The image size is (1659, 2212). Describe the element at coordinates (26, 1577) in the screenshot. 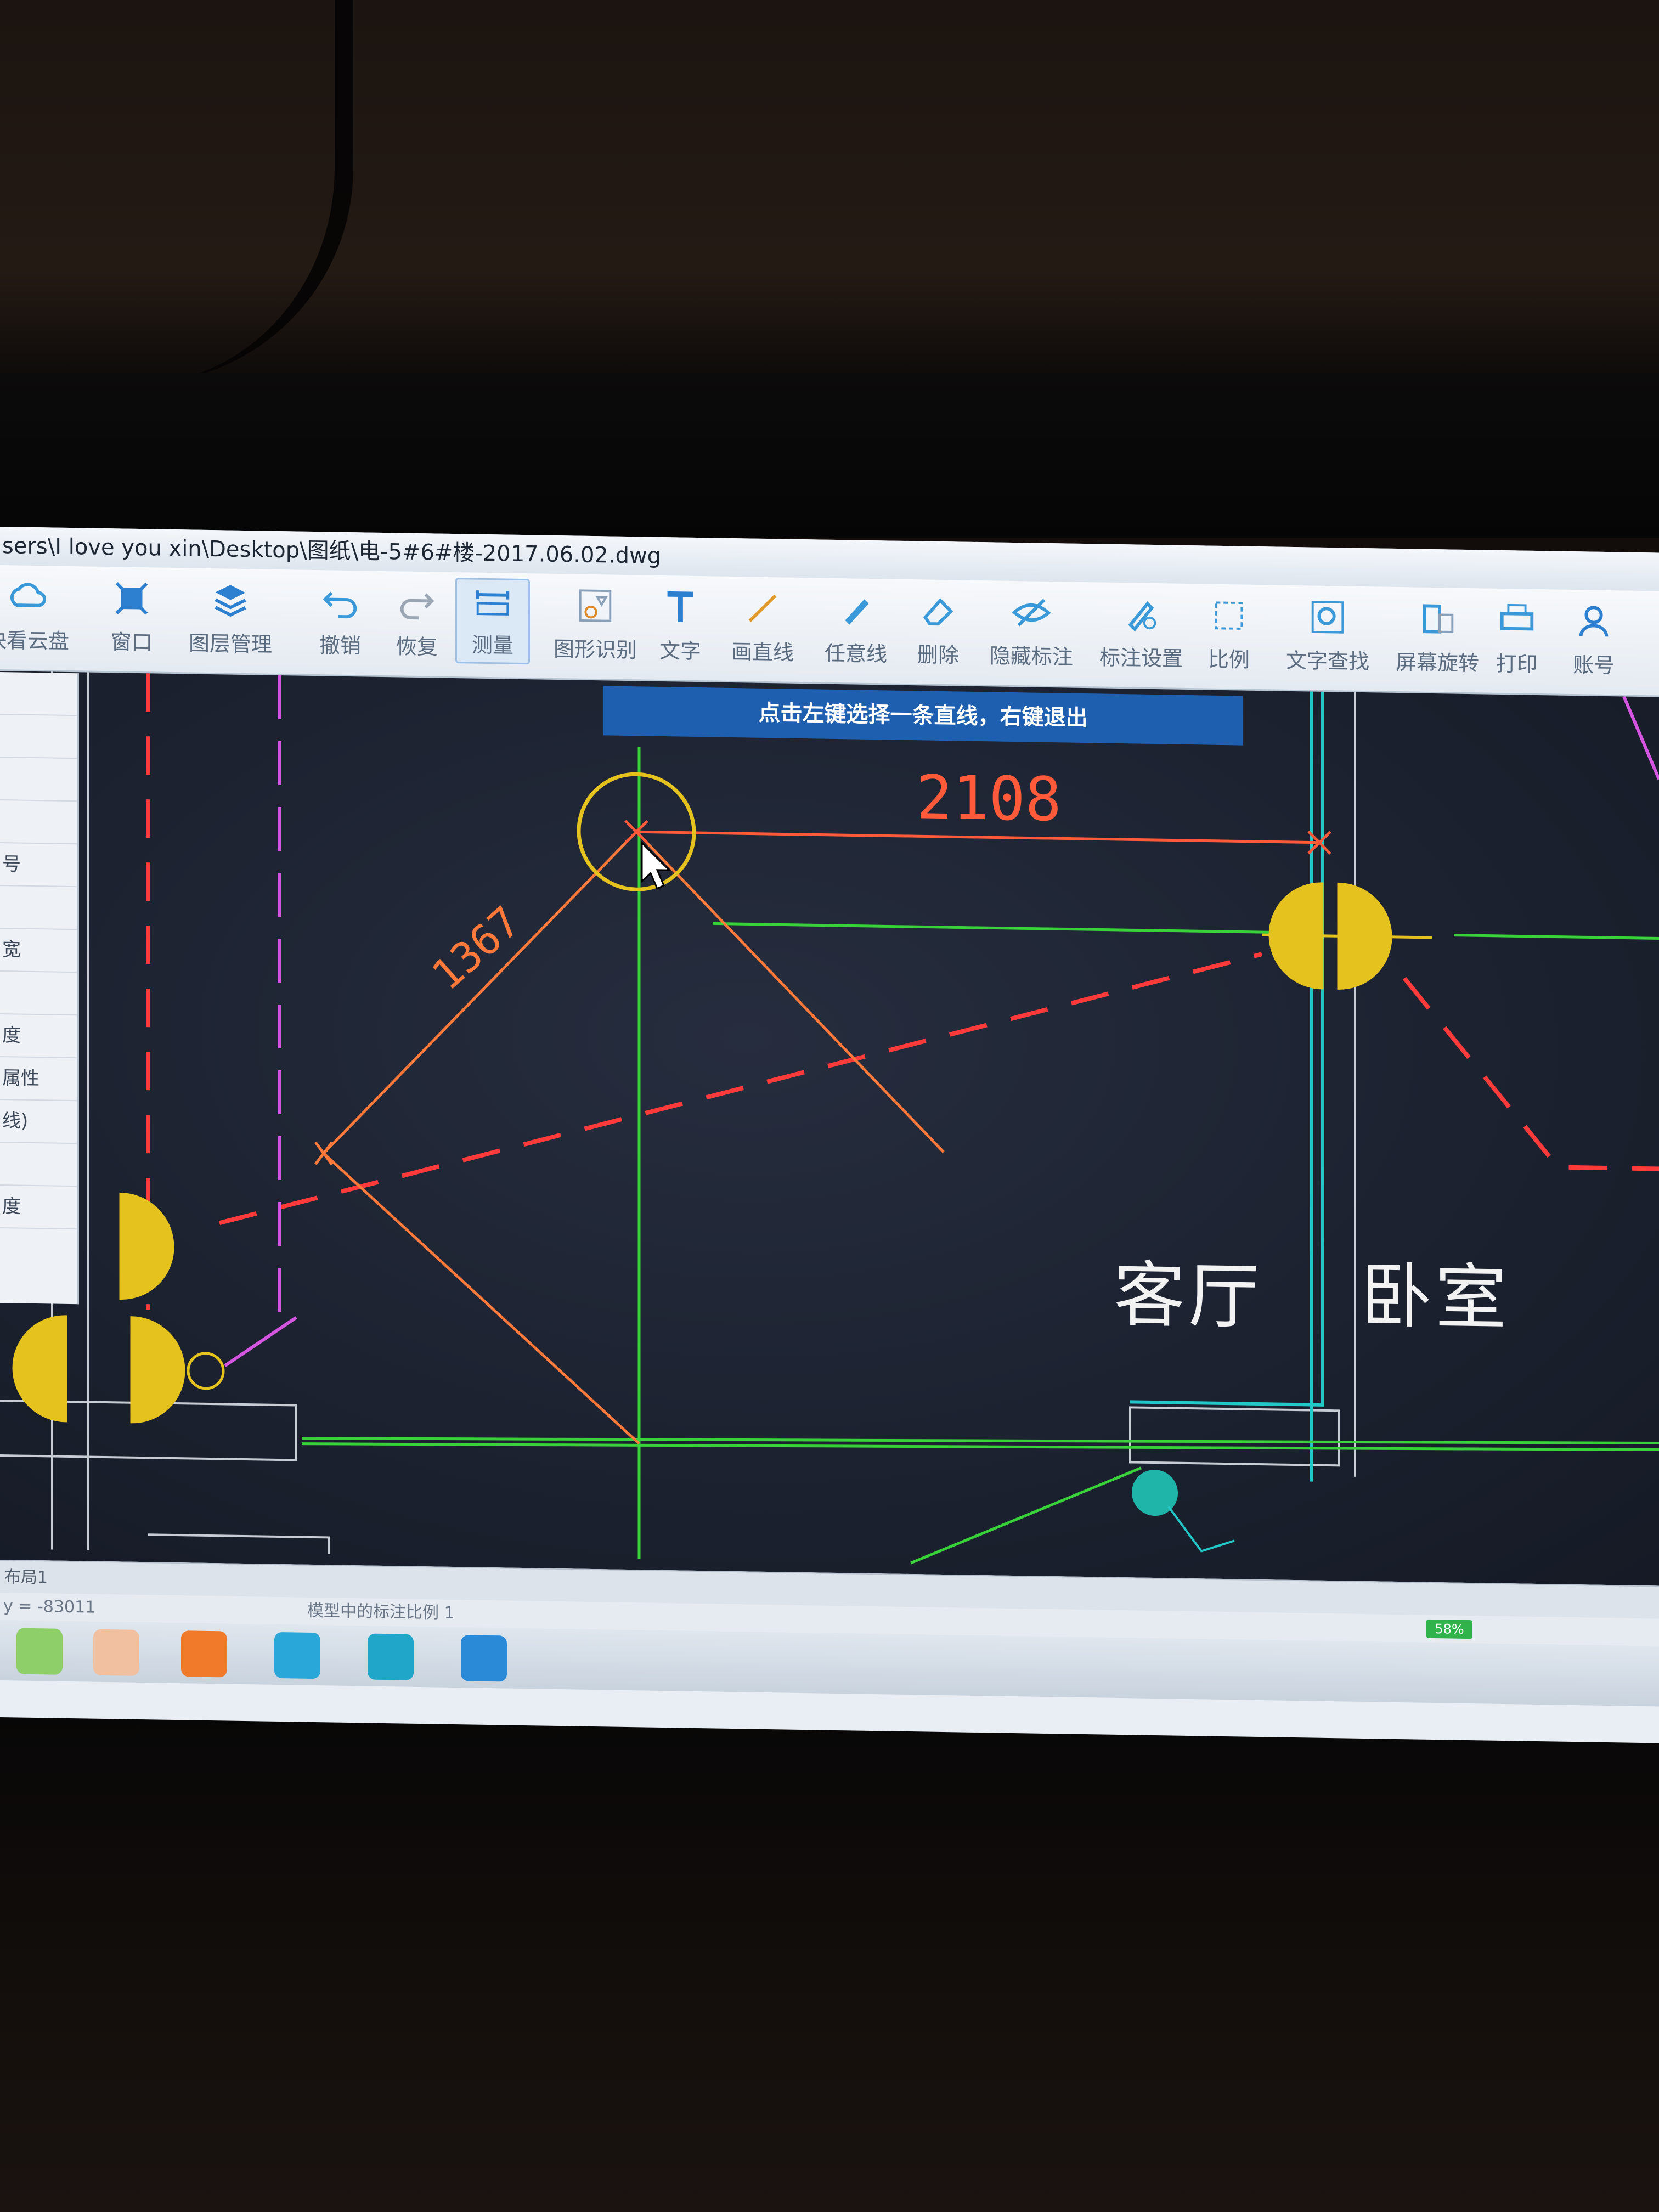

I see `tab-layout-1: 布局1` at that location.